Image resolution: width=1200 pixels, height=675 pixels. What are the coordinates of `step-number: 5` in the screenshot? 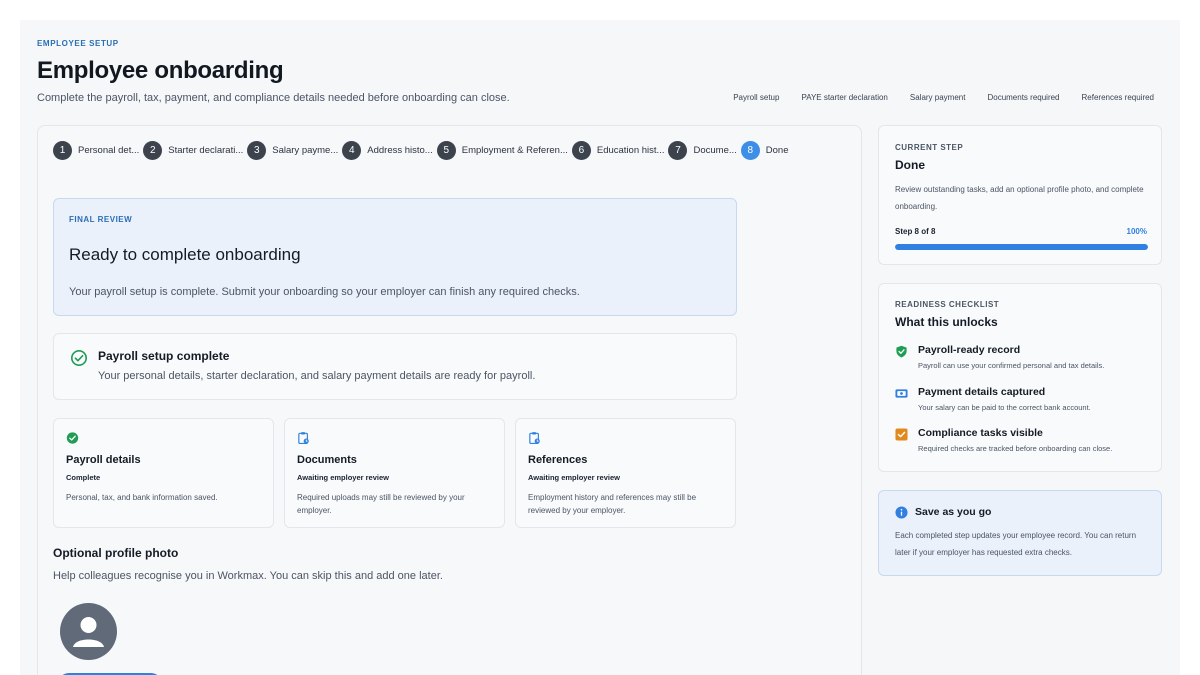 It's located at (446, 150).